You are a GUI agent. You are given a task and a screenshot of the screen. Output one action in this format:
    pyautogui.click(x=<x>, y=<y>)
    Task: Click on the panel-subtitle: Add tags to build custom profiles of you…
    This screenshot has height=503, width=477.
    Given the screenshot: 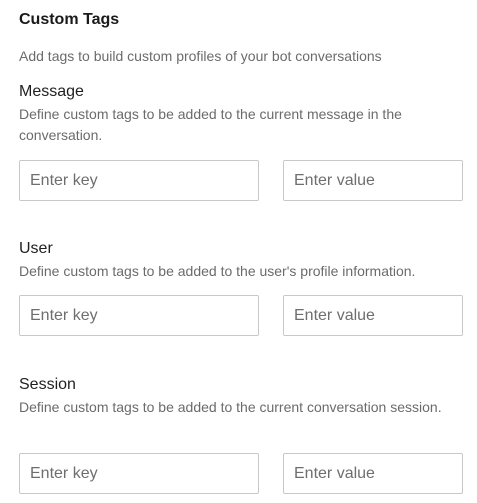 What is the action you would take?
    pyautogui.click(x=200, y=56)
    